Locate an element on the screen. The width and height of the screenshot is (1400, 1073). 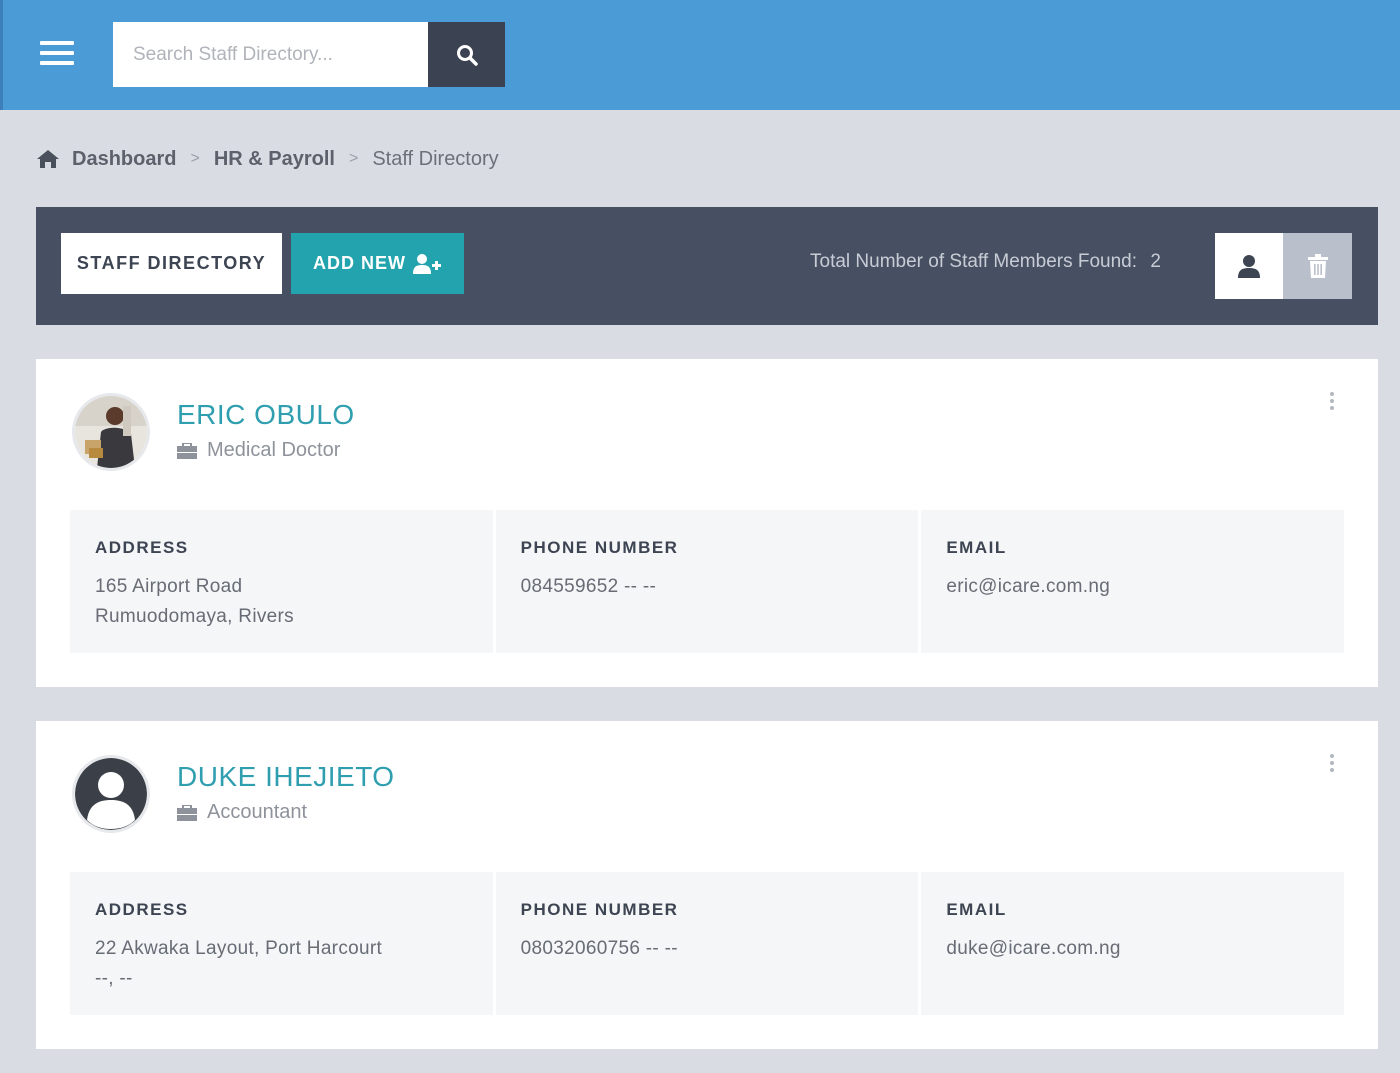
menu-icon is located at coordinates (57, 55).